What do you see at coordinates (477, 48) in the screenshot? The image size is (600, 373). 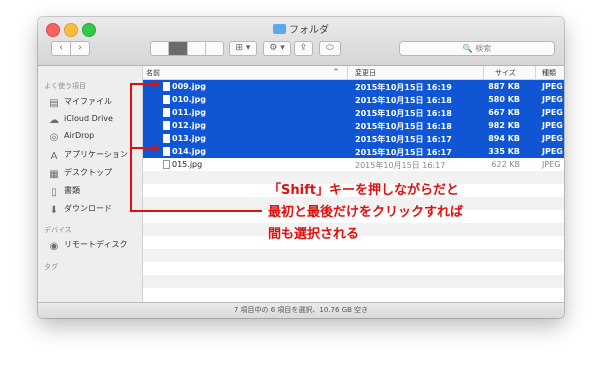 I see `search-input: 🔍 検索` at bounding box center [477, 48].